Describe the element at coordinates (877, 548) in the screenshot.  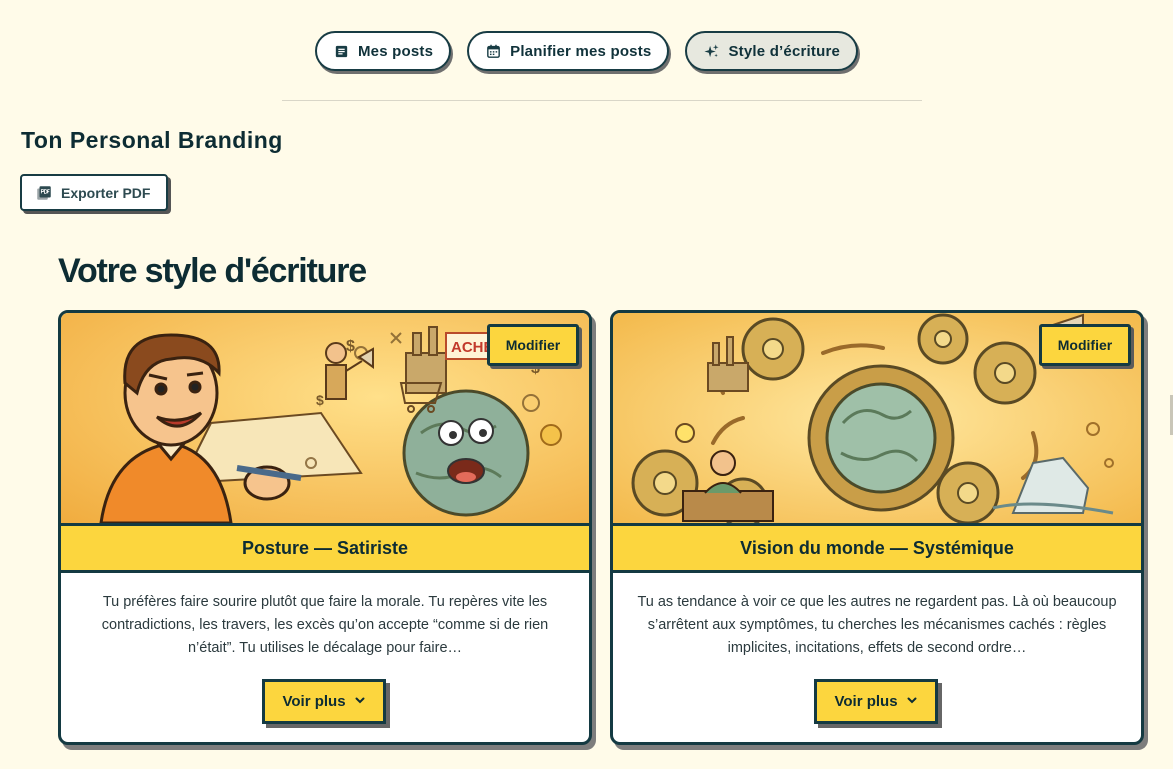
I see `card-title-worldview: Vision du monde — Systémique` at that location.